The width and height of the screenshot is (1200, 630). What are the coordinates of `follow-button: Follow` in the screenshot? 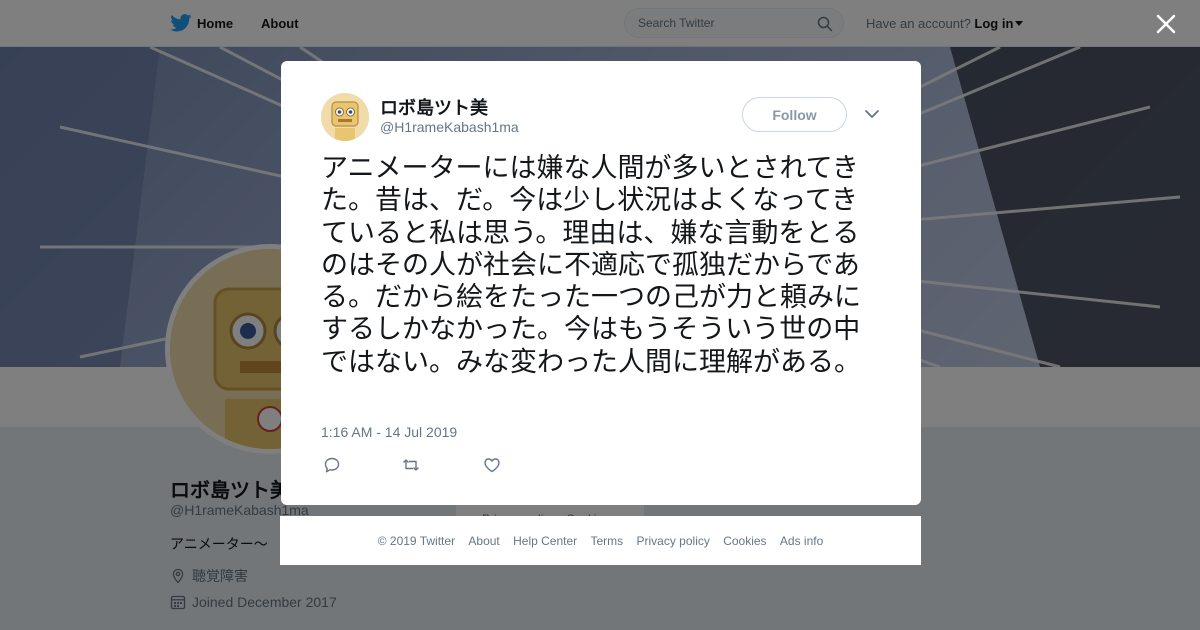 It's located at (794, 114).